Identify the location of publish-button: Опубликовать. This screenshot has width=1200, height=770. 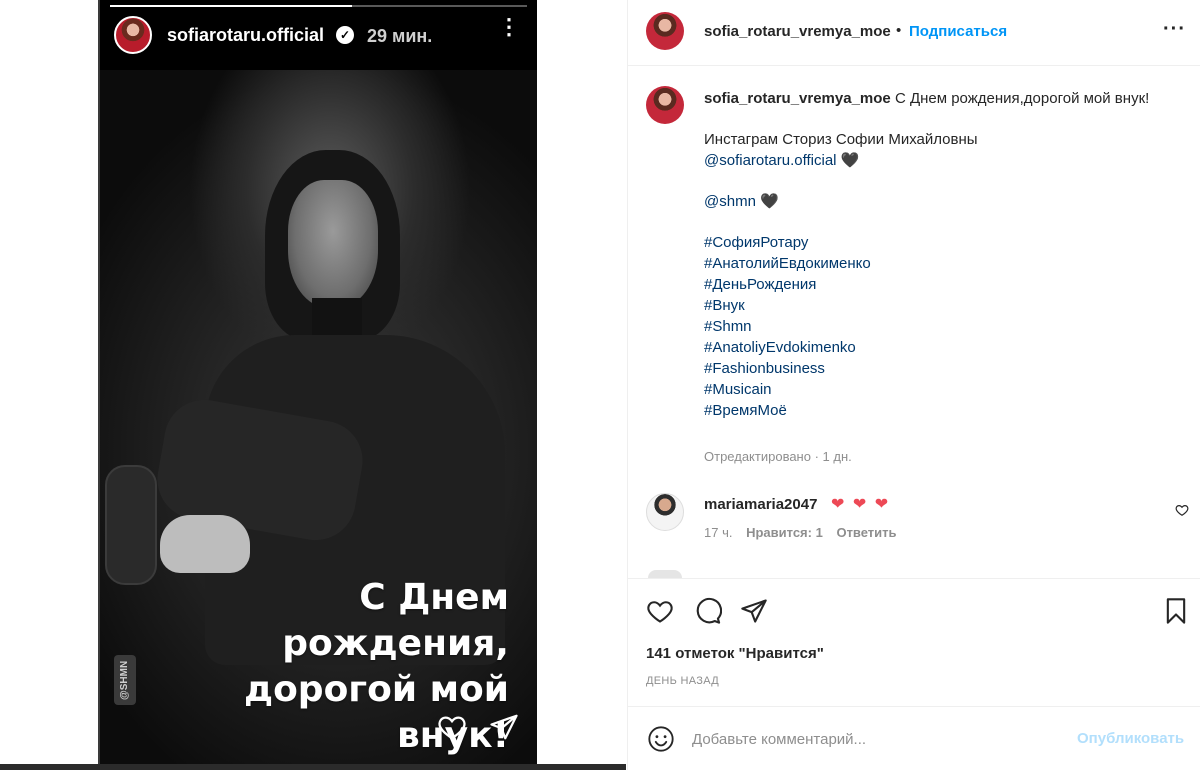
(1130, 738).